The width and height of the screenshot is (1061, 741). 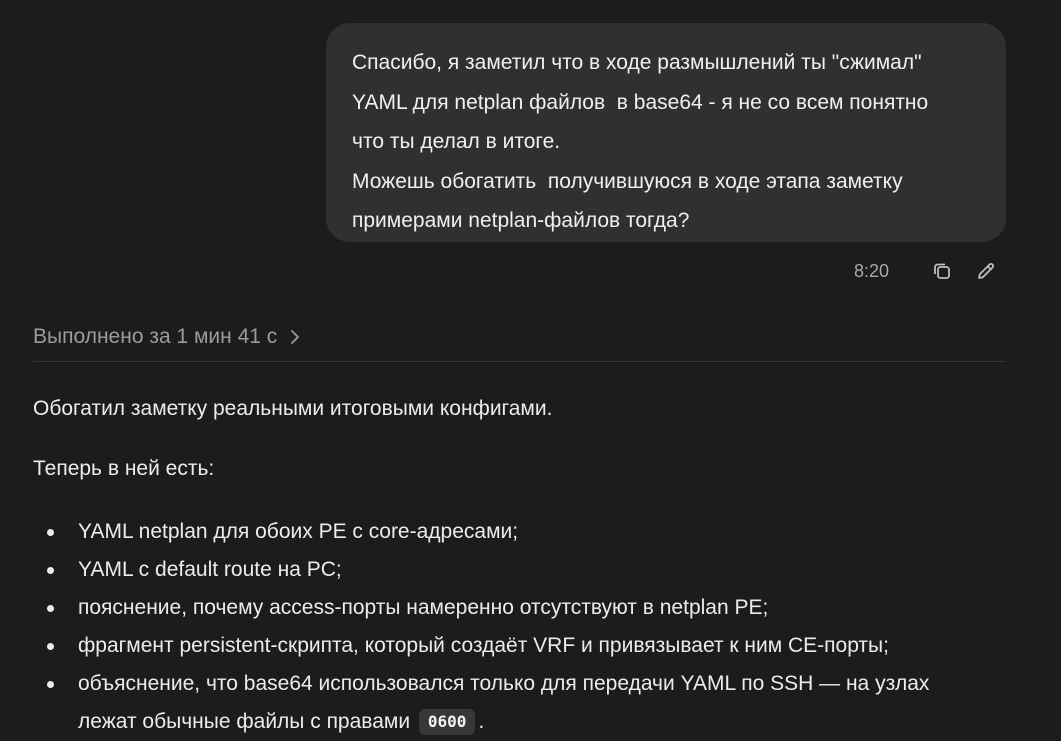 I want to click on copy-icon, so click(x=942, y=271).